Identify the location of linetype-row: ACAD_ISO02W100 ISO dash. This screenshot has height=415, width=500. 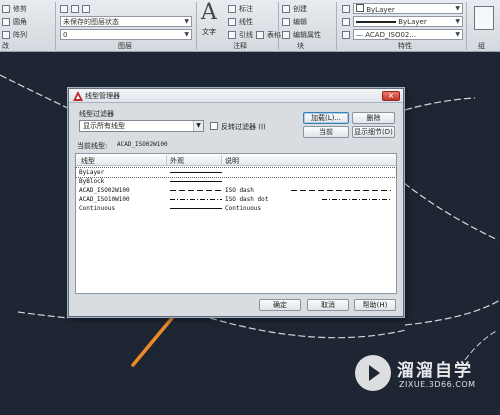
(236, 190).